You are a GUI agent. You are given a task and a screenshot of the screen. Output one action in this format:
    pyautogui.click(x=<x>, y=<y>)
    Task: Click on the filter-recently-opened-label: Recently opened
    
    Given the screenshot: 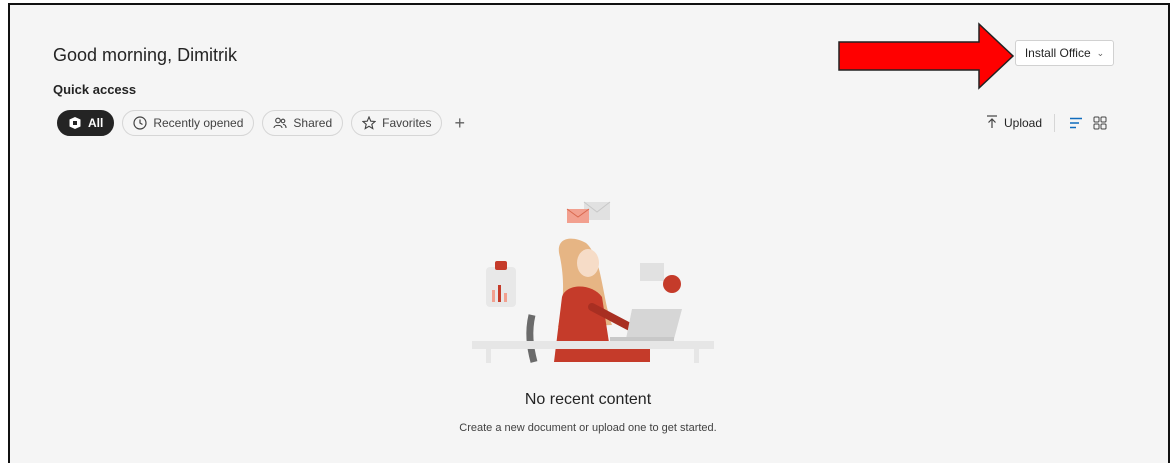 What is the action you would take?
    pyautogui.click(x=198, y=123)
    